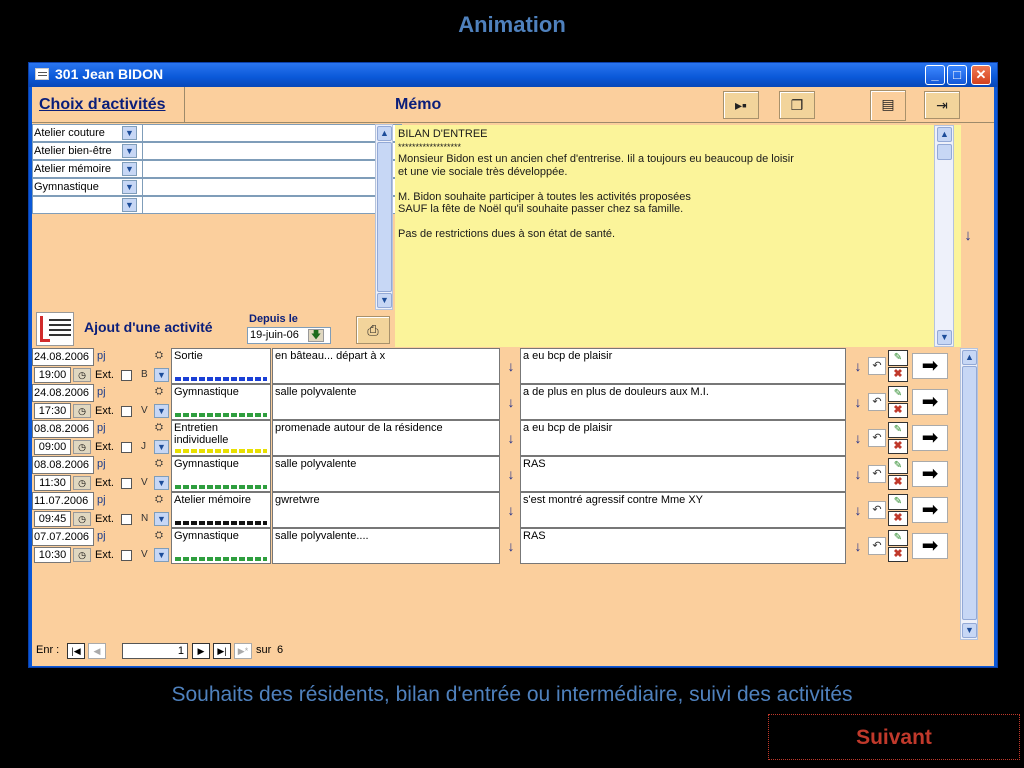 The width and height of the screenshot is (1024, 768). What do you see at coordinates (221, 438) in the screenshot?
I see `activity-field: Entretien individuelle` at bounding box center [221, 438].